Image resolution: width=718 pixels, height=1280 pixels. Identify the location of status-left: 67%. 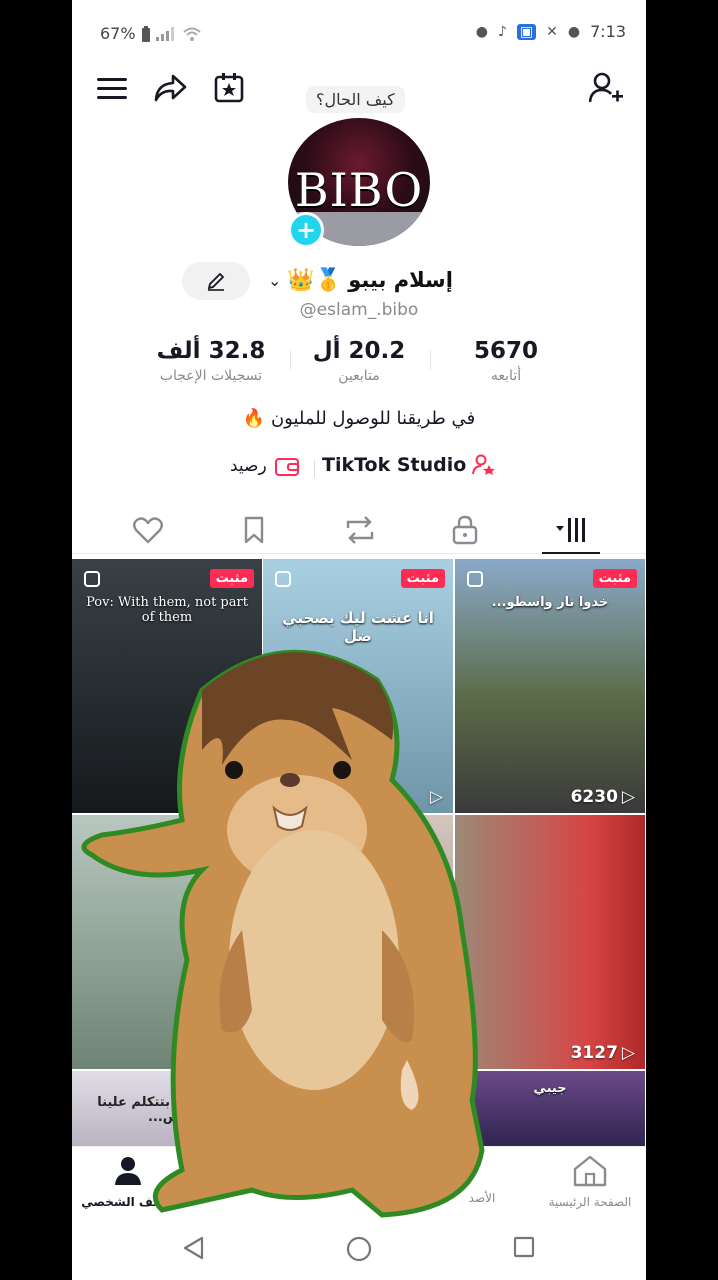
(151, 33).